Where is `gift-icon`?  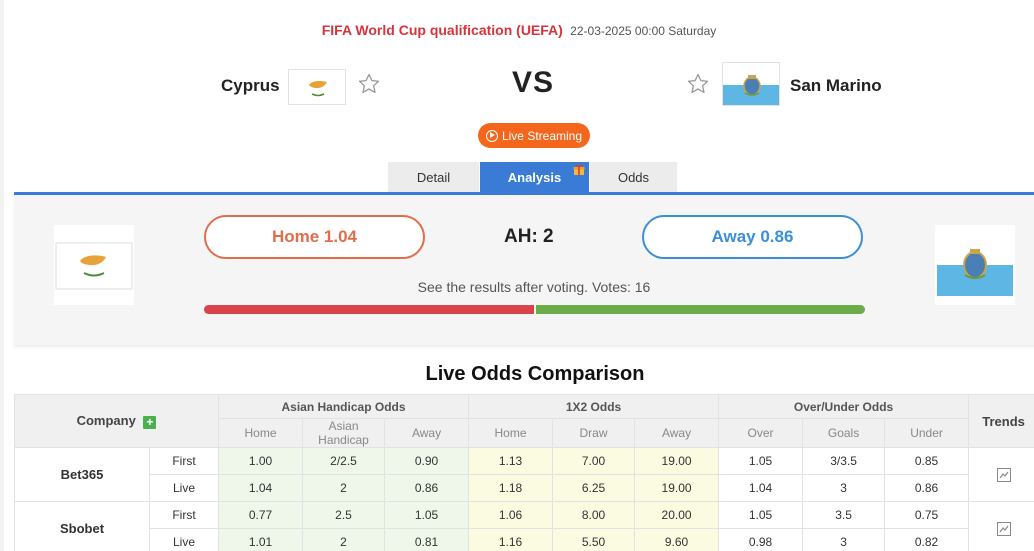
gift-icon is located at coordinates (579, 169).